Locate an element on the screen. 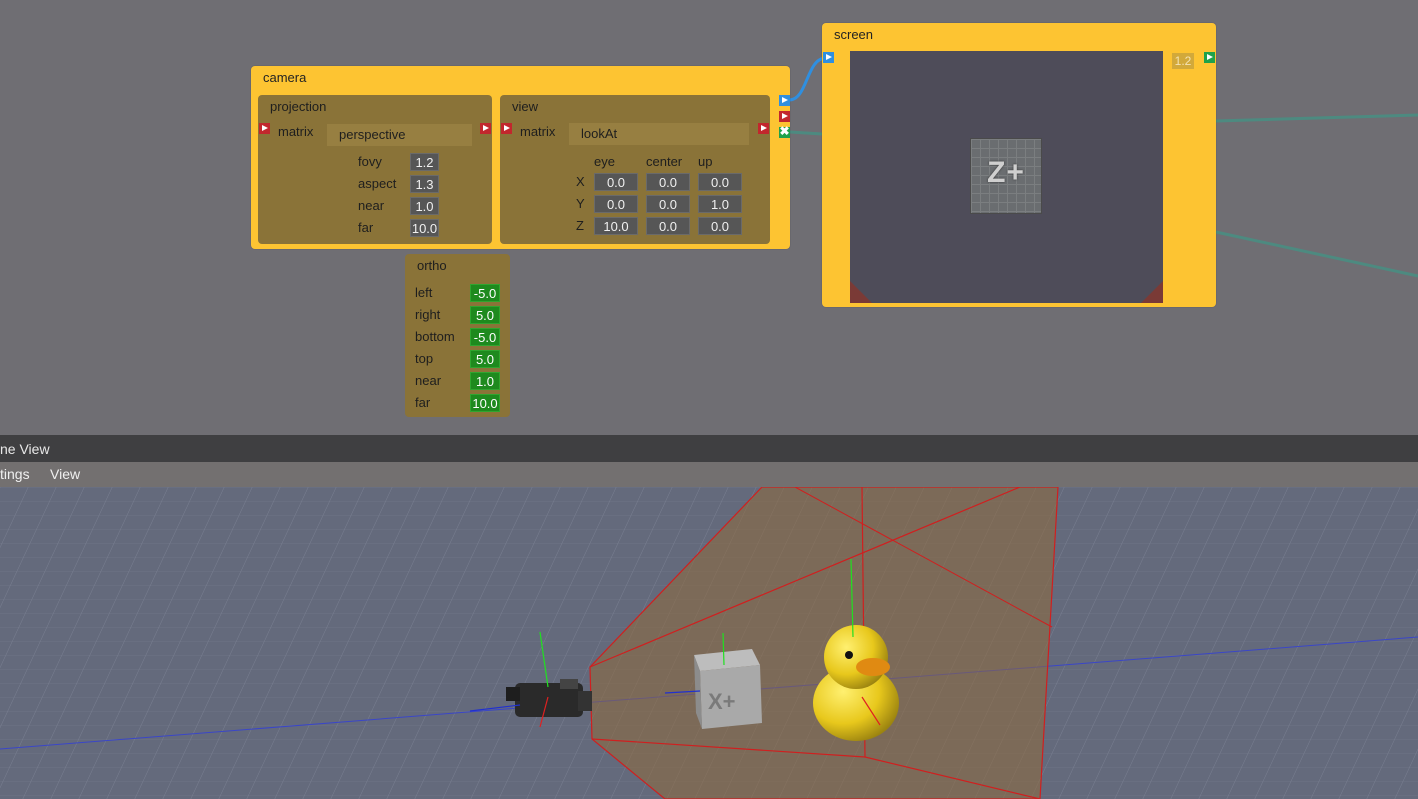 The height and width of the screenshot is (799, 1418). projection-matrix-label: matrix is located at coordinates (296, 131).